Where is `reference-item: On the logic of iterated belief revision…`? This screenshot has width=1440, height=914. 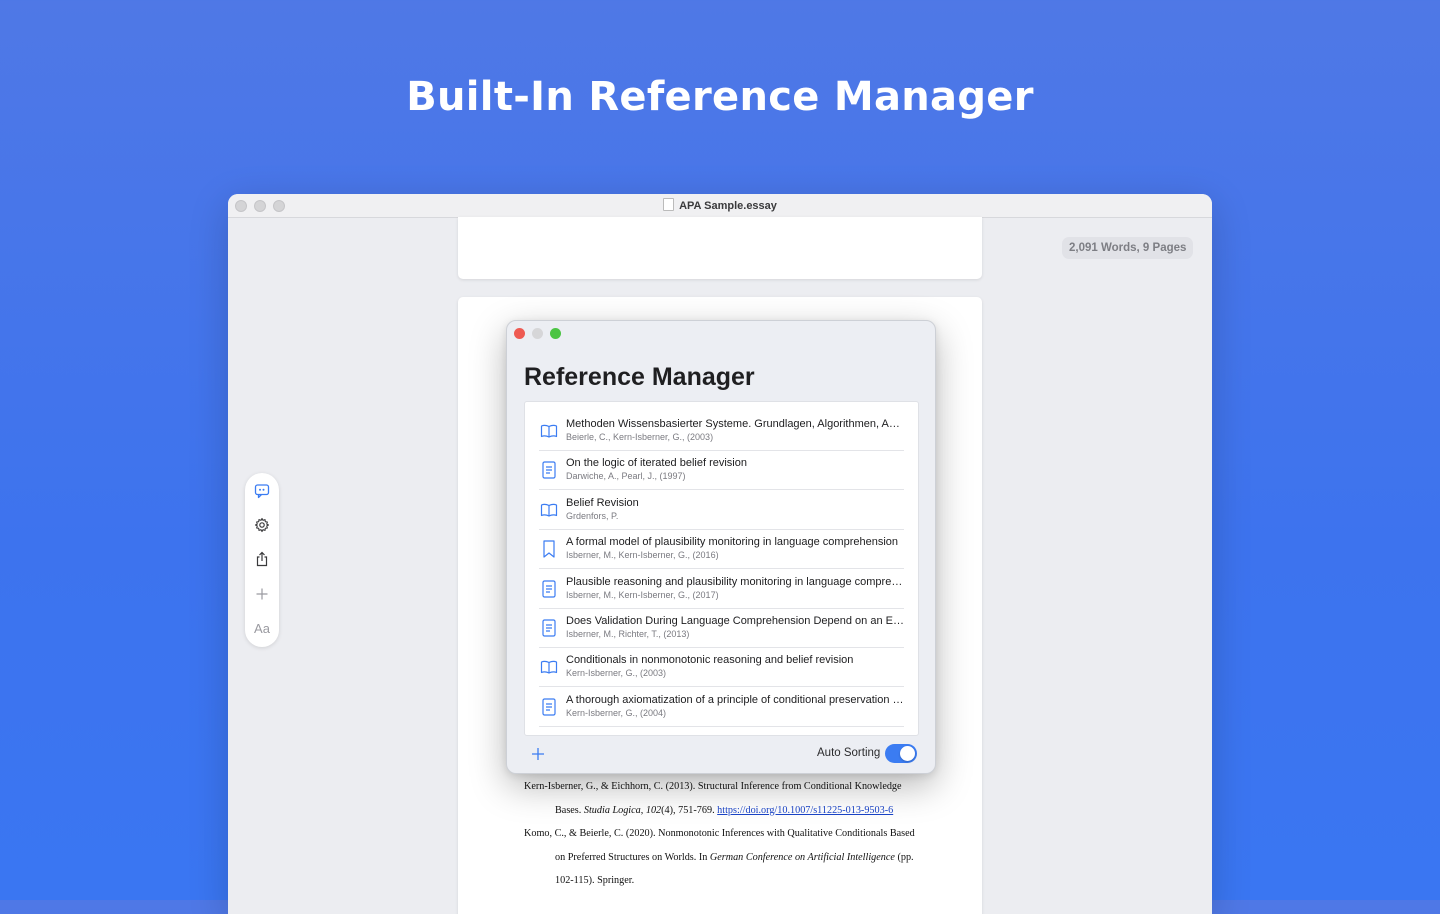
reference-item: On the logic of iterated belief revision… is located at coordinates (721, 470).